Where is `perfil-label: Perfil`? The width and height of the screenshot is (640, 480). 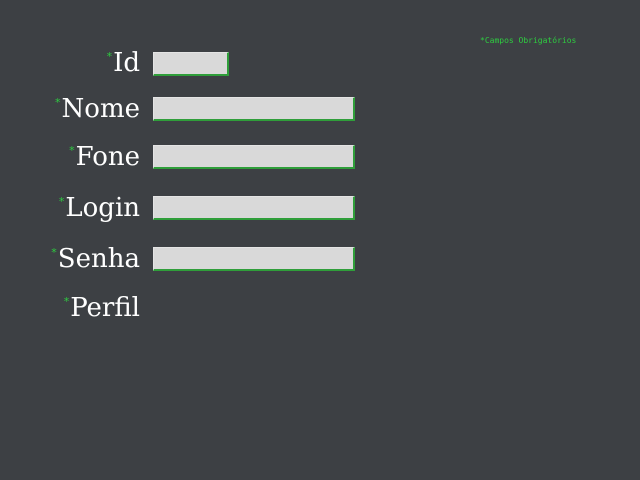 perfil-label: Perfil is located at coordinates (105, 308).